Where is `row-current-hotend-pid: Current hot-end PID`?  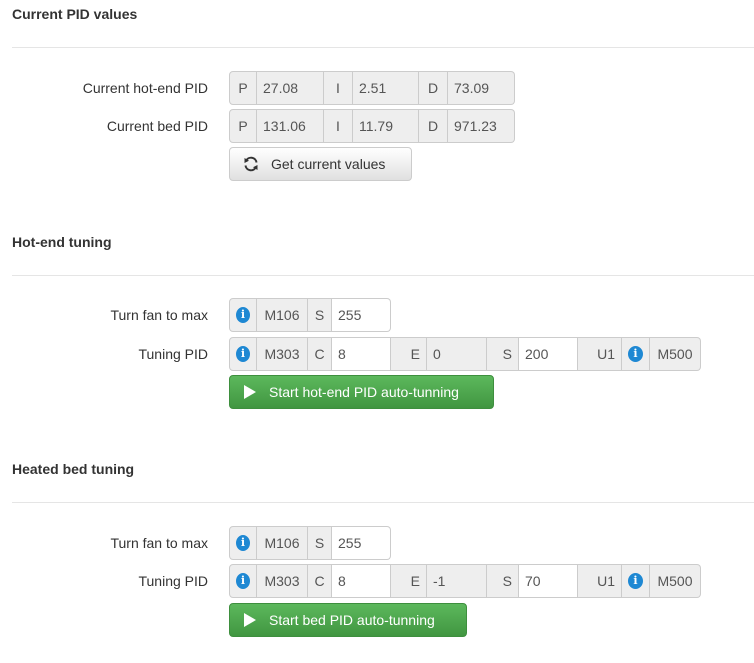 row-current-hotend-pid: Current hot-end PID is located at coordinates (104, 88).